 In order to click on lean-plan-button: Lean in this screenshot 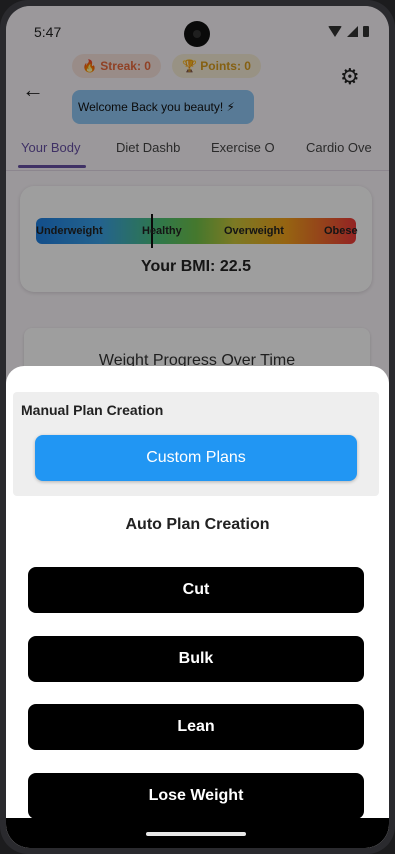, I will do `click(196, 727)`.